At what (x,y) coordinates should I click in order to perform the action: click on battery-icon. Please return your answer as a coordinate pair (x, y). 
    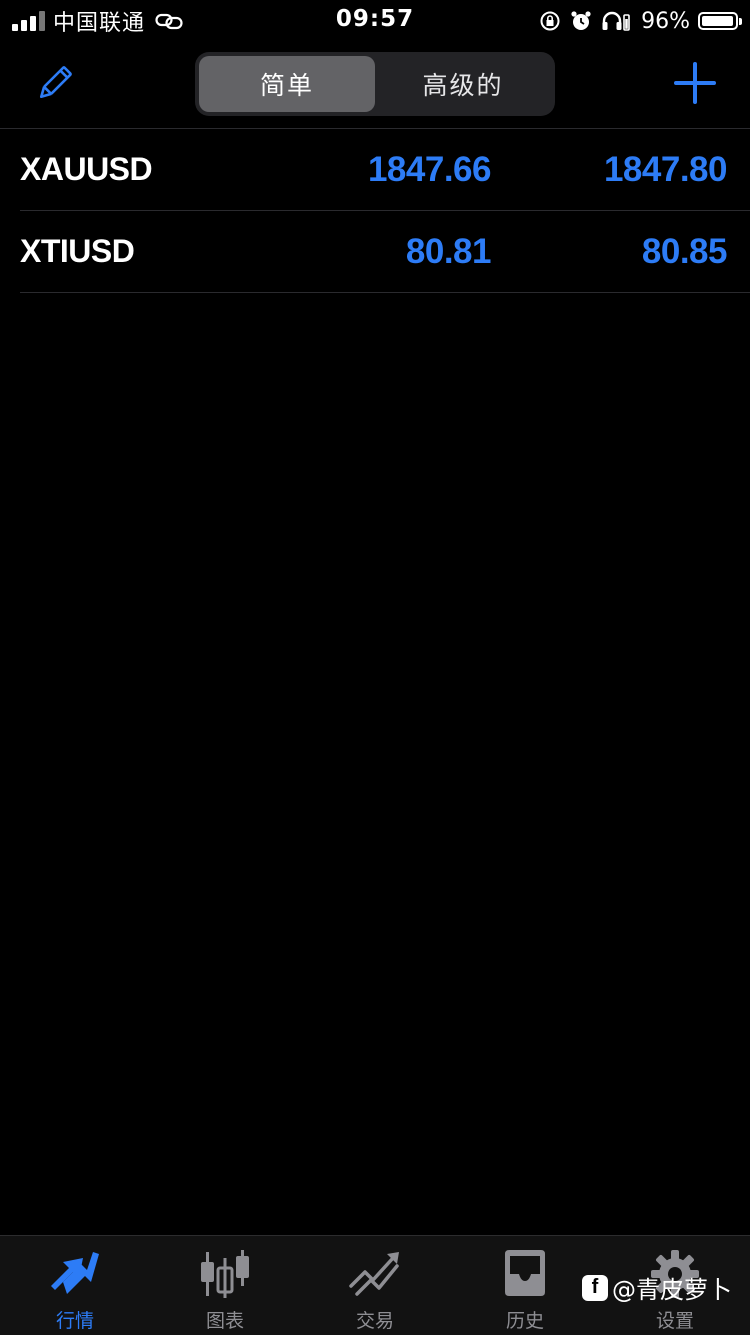
    Looking at the image, I should click on (720, 21).